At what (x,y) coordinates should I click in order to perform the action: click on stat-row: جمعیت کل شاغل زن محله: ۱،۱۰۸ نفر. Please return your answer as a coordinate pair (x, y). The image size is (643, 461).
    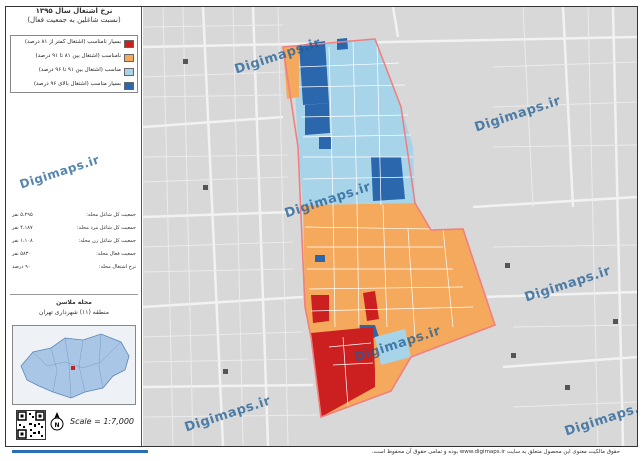
    Looking at the image, I should click on (74, 243).